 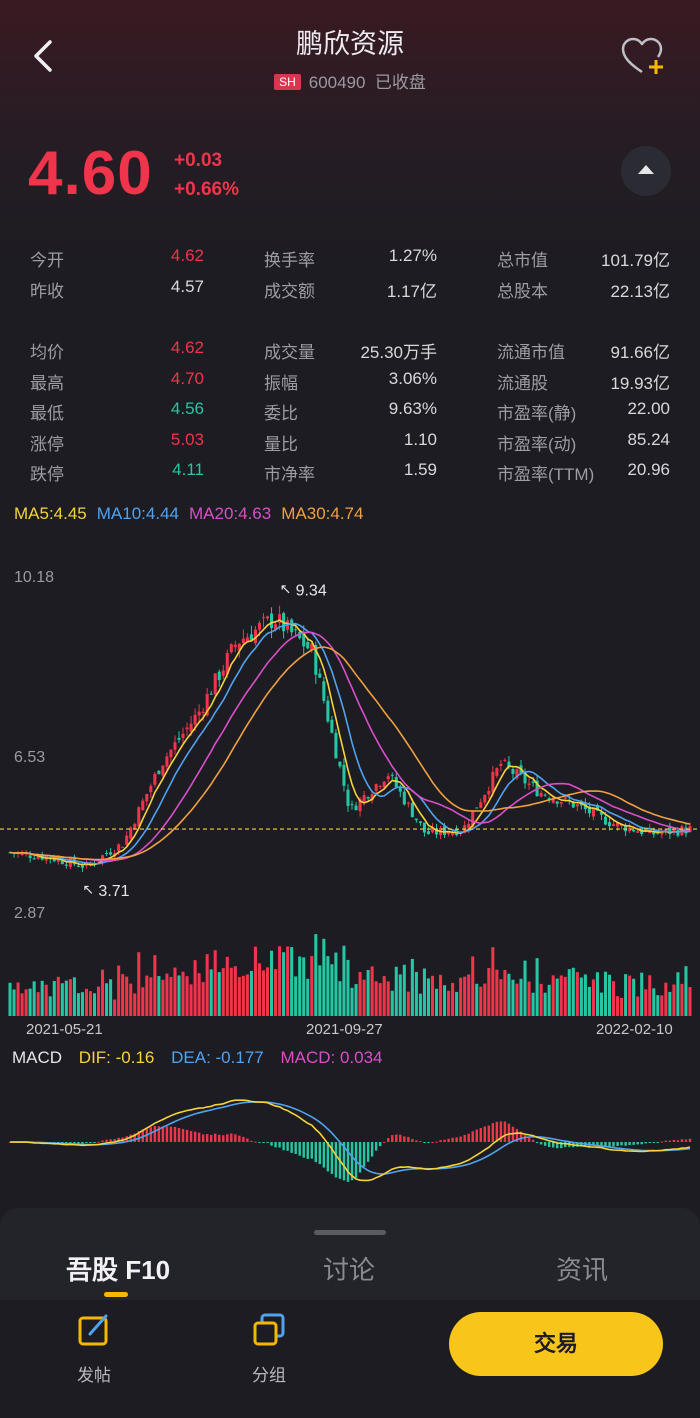 I want to click on stat-label: 市盈率(静), so click(x=537, y=413).